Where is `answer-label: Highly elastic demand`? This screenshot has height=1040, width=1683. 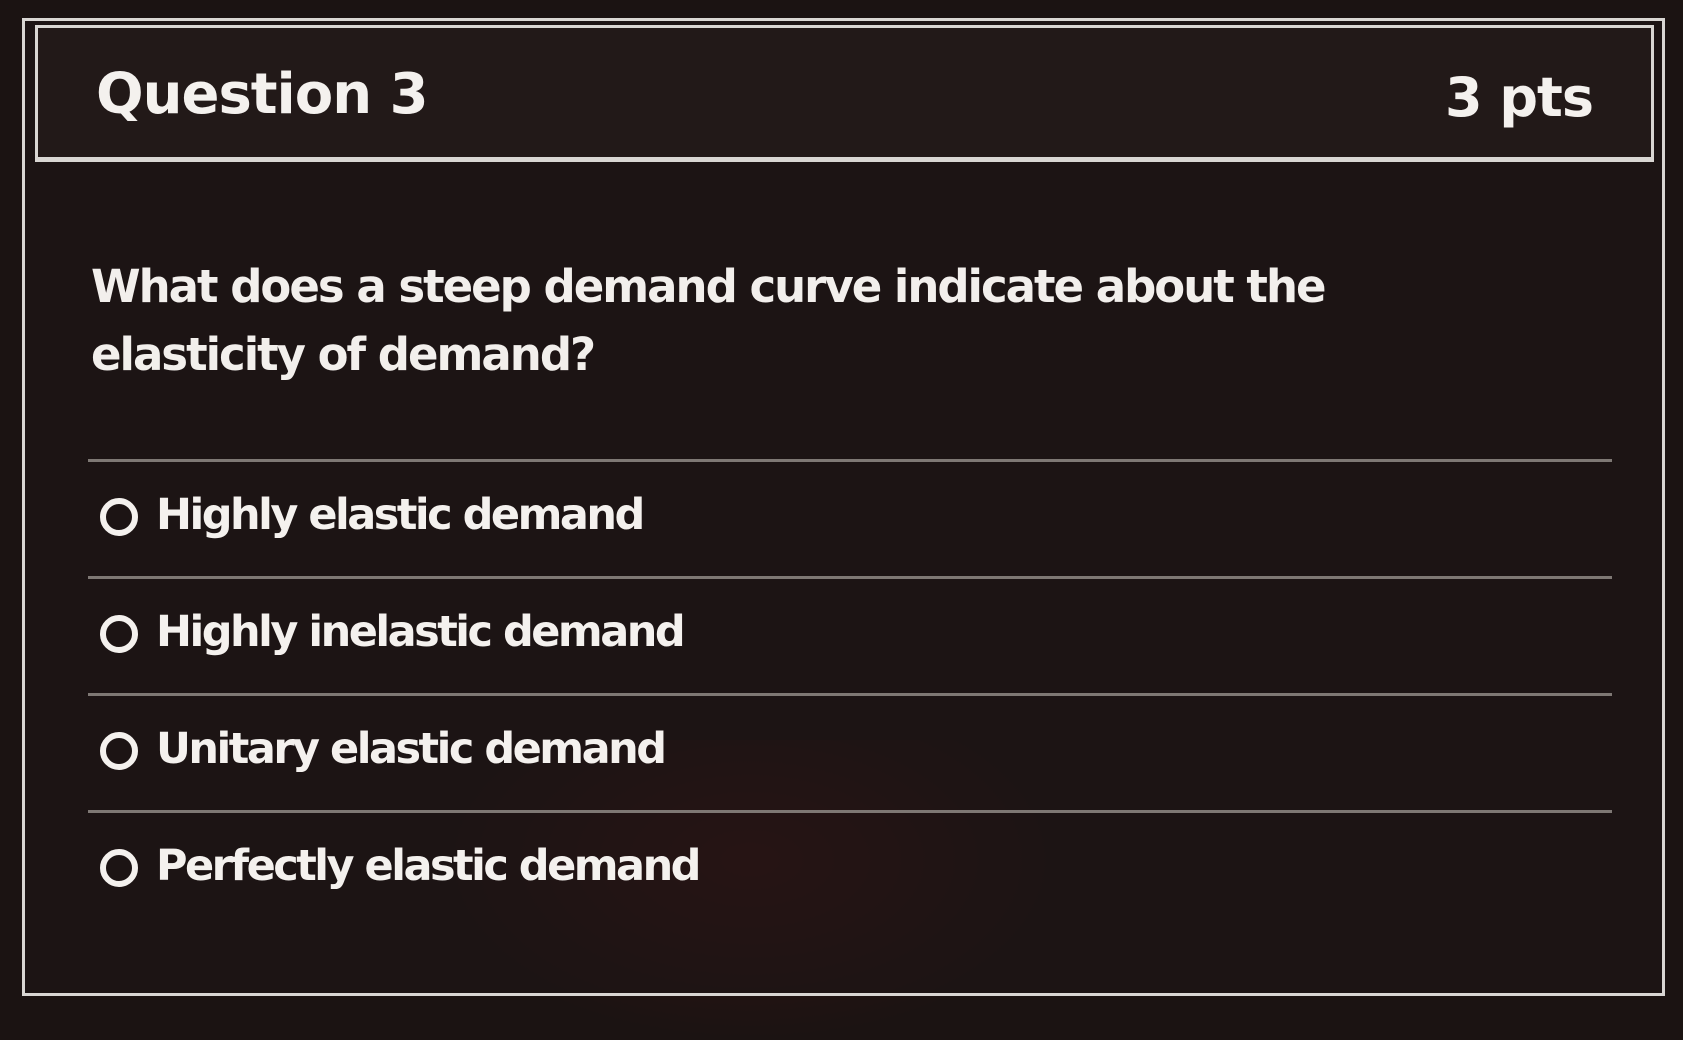
answer-label: Highly elastic demand is located at coordinates (400, 515).